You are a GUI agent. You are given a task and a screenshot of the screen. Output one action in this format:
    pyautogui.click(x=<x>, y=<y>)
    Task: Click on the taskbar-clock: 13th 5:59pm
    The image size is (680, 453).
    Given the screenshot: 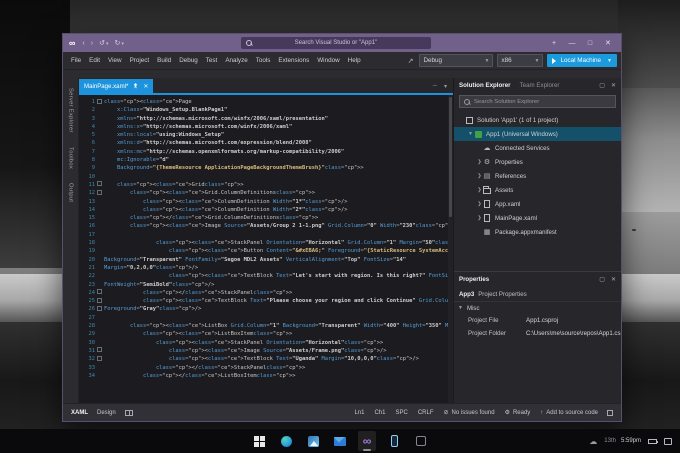 What is the action you would take?
    pyautogui.click(x=622, y=441)
    